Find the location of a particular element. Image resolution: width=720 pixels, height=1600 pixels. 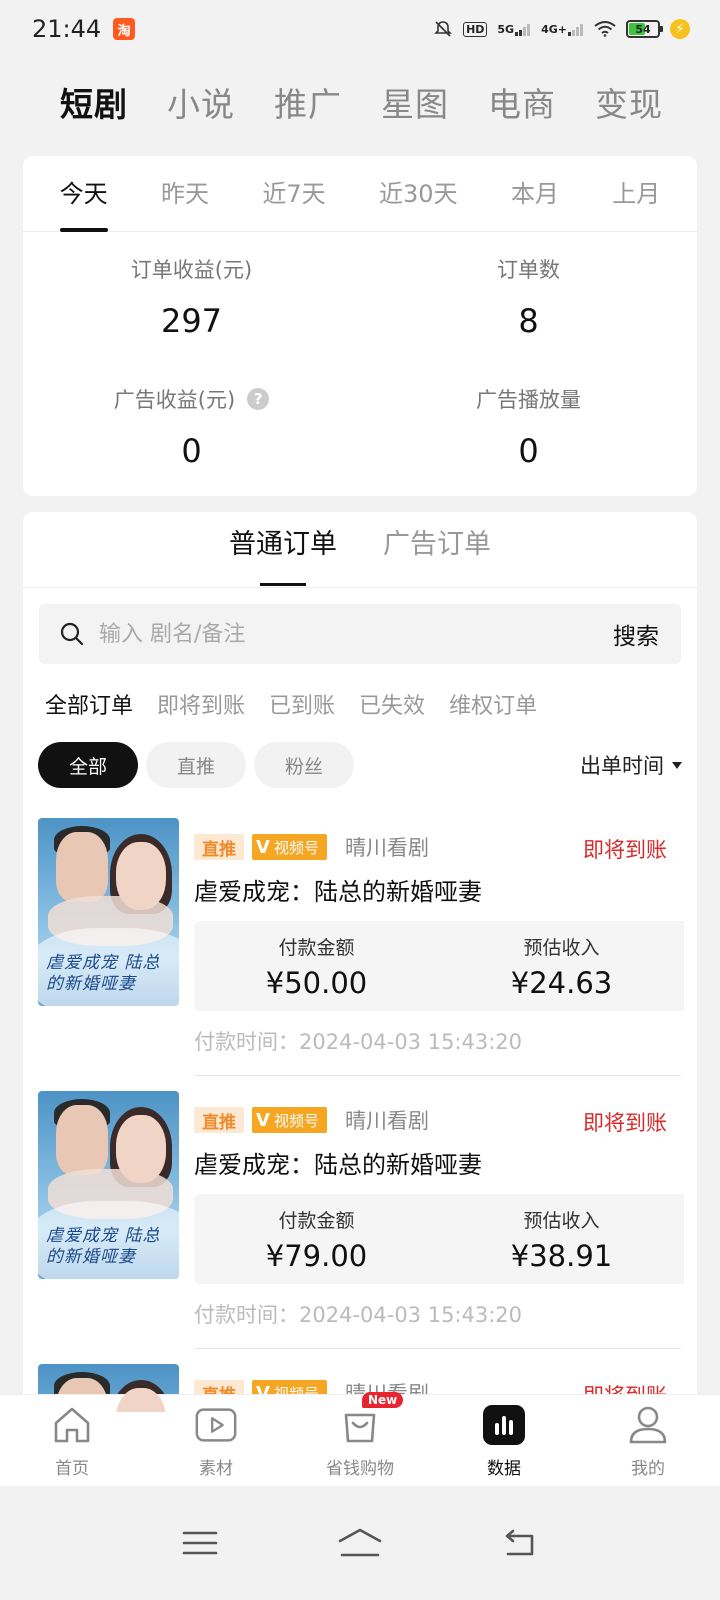

date-tab-this-month: 本月 is located at coordinates (535, 194).